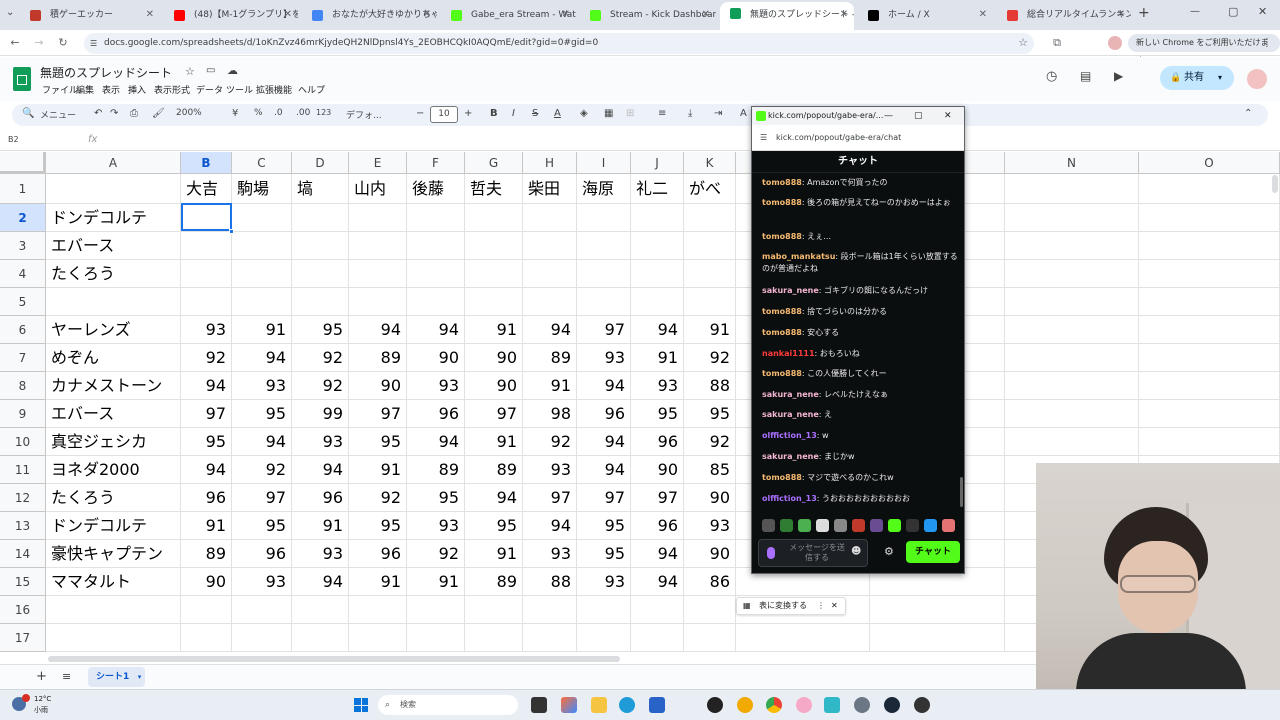 This screenshot has height=720, width=1280. I want to click on row-header: 9, so click(23, 414).